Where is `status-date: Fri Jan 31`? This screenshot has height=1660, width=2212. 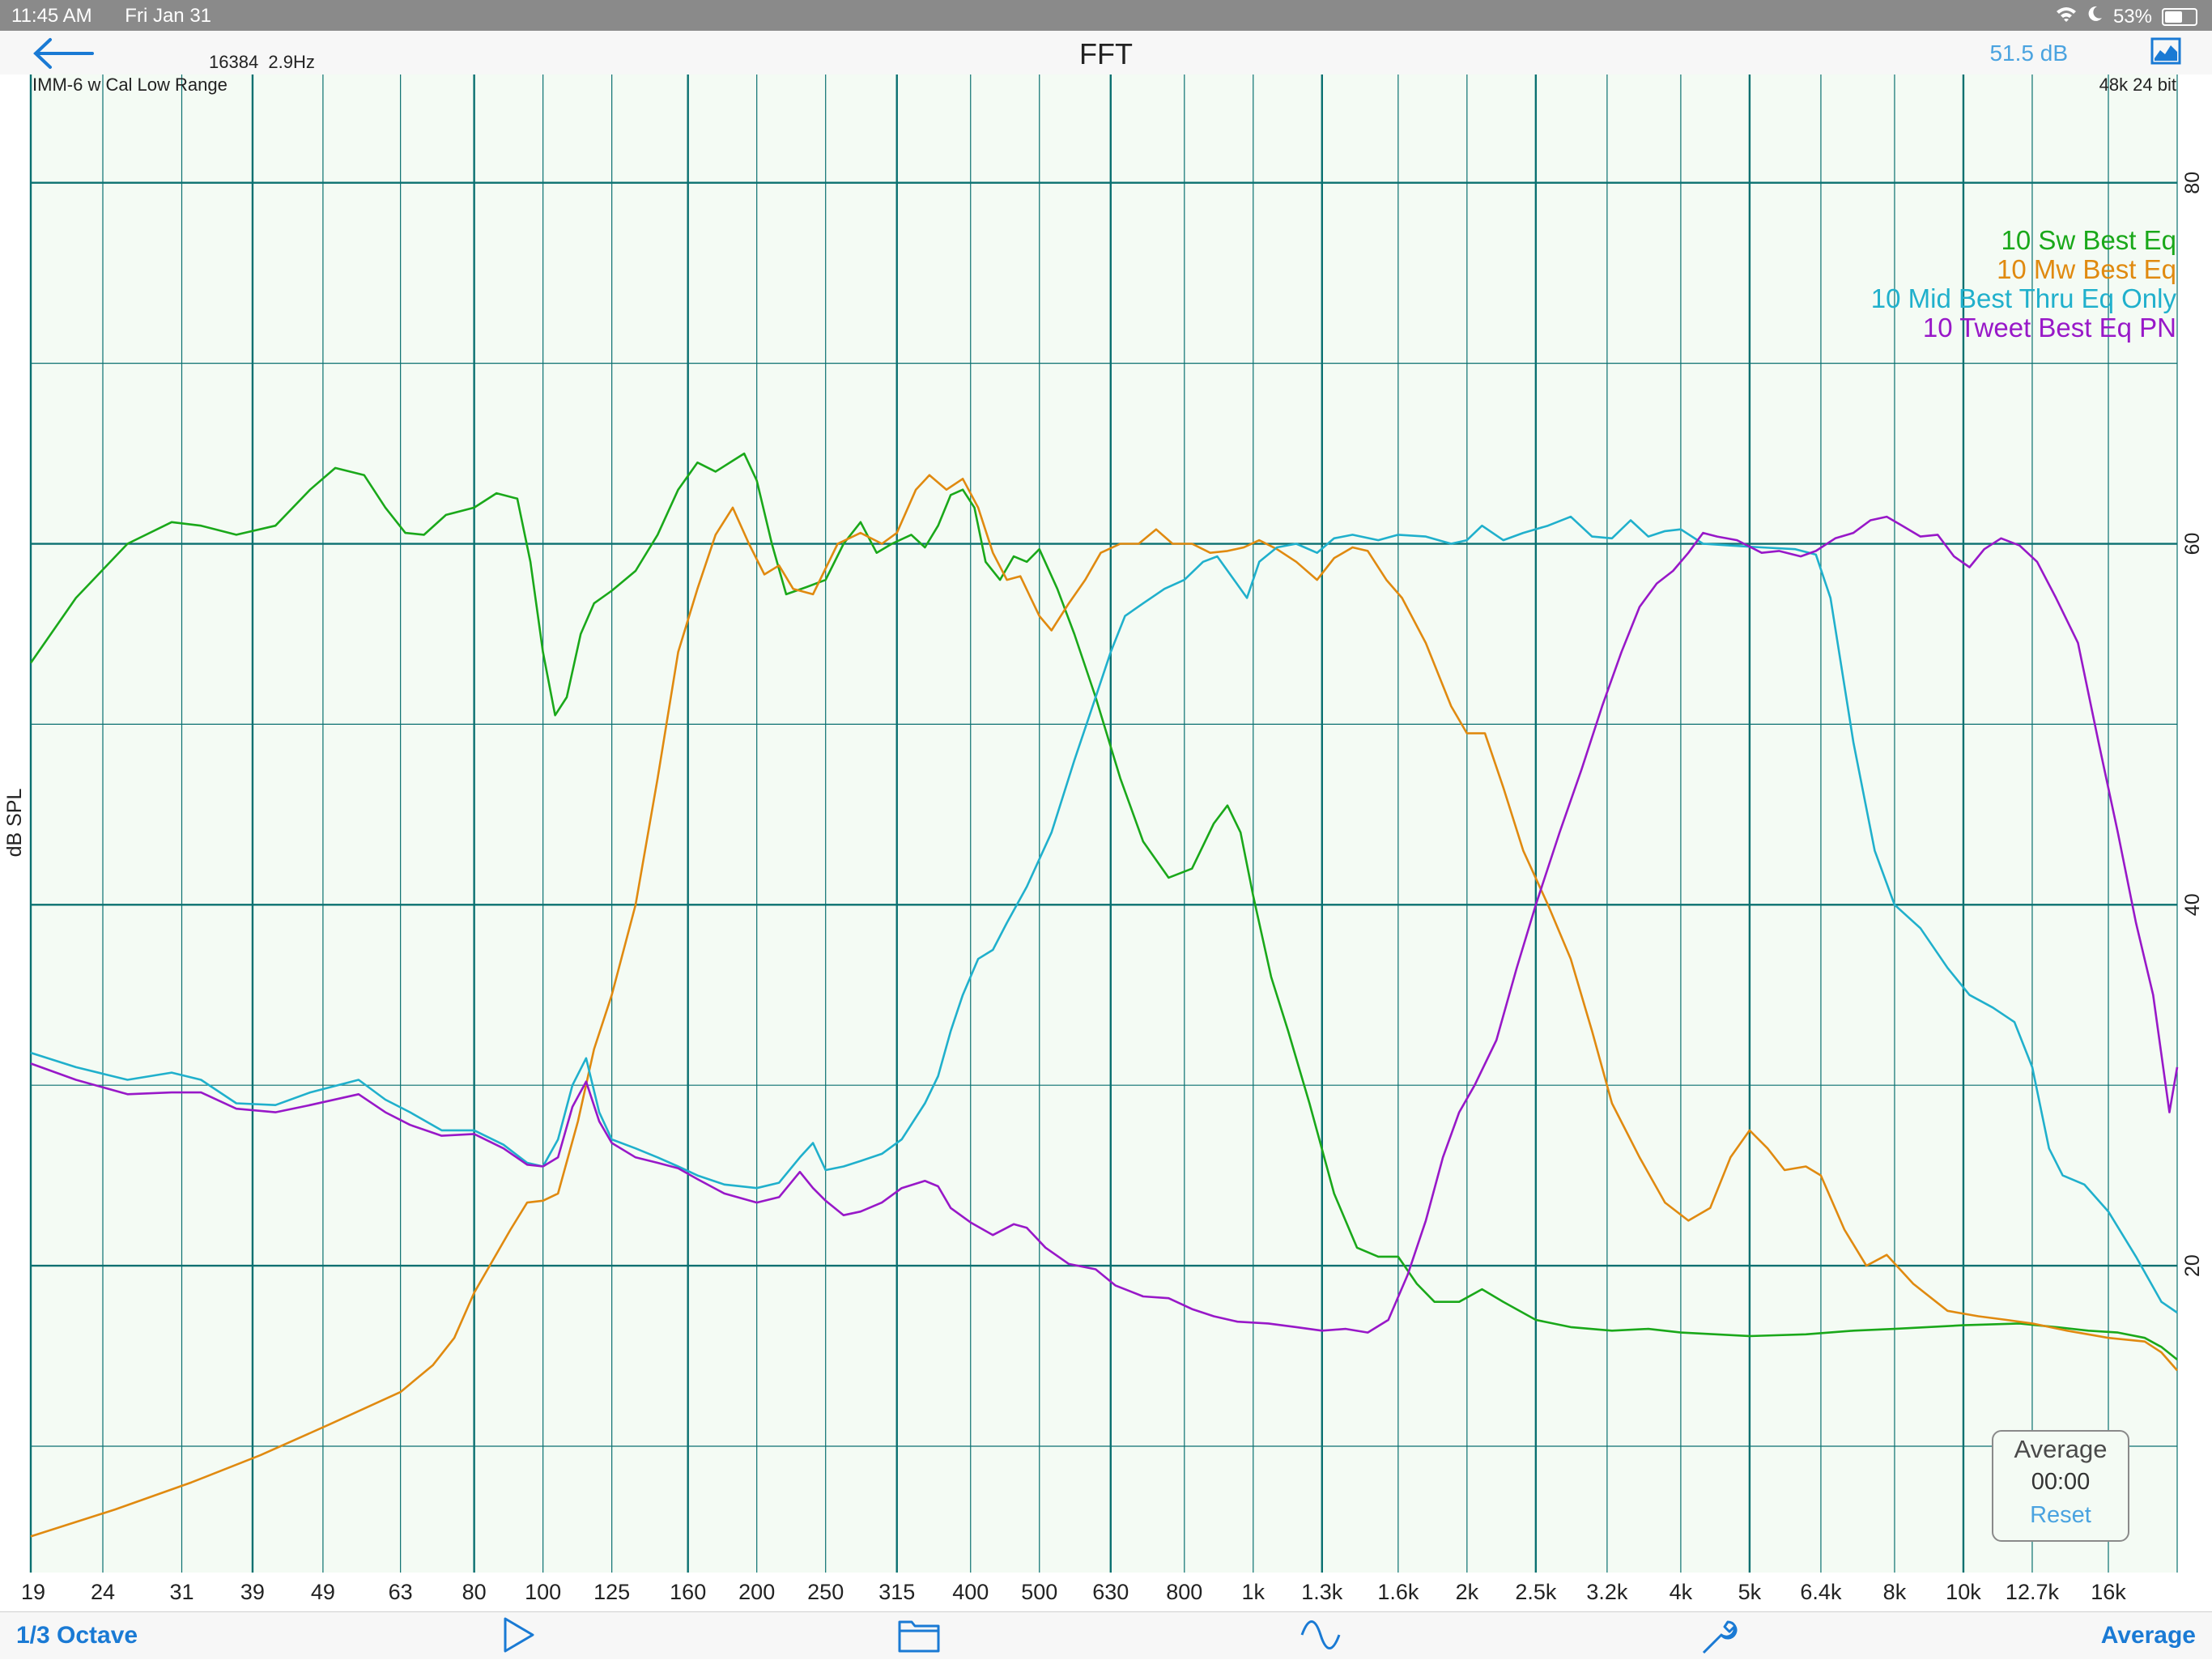
status-date: Fri Jan 31 is located at coordinates (168, 16).